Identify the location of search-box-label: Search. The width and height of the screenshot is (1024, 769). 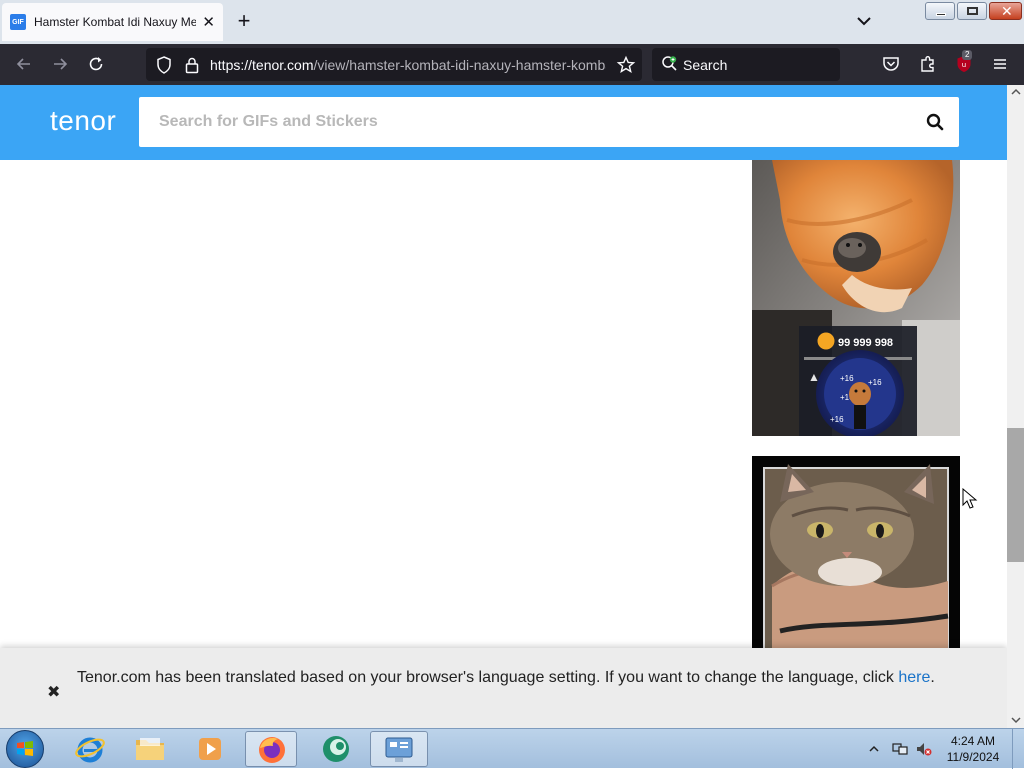
(705, 65).